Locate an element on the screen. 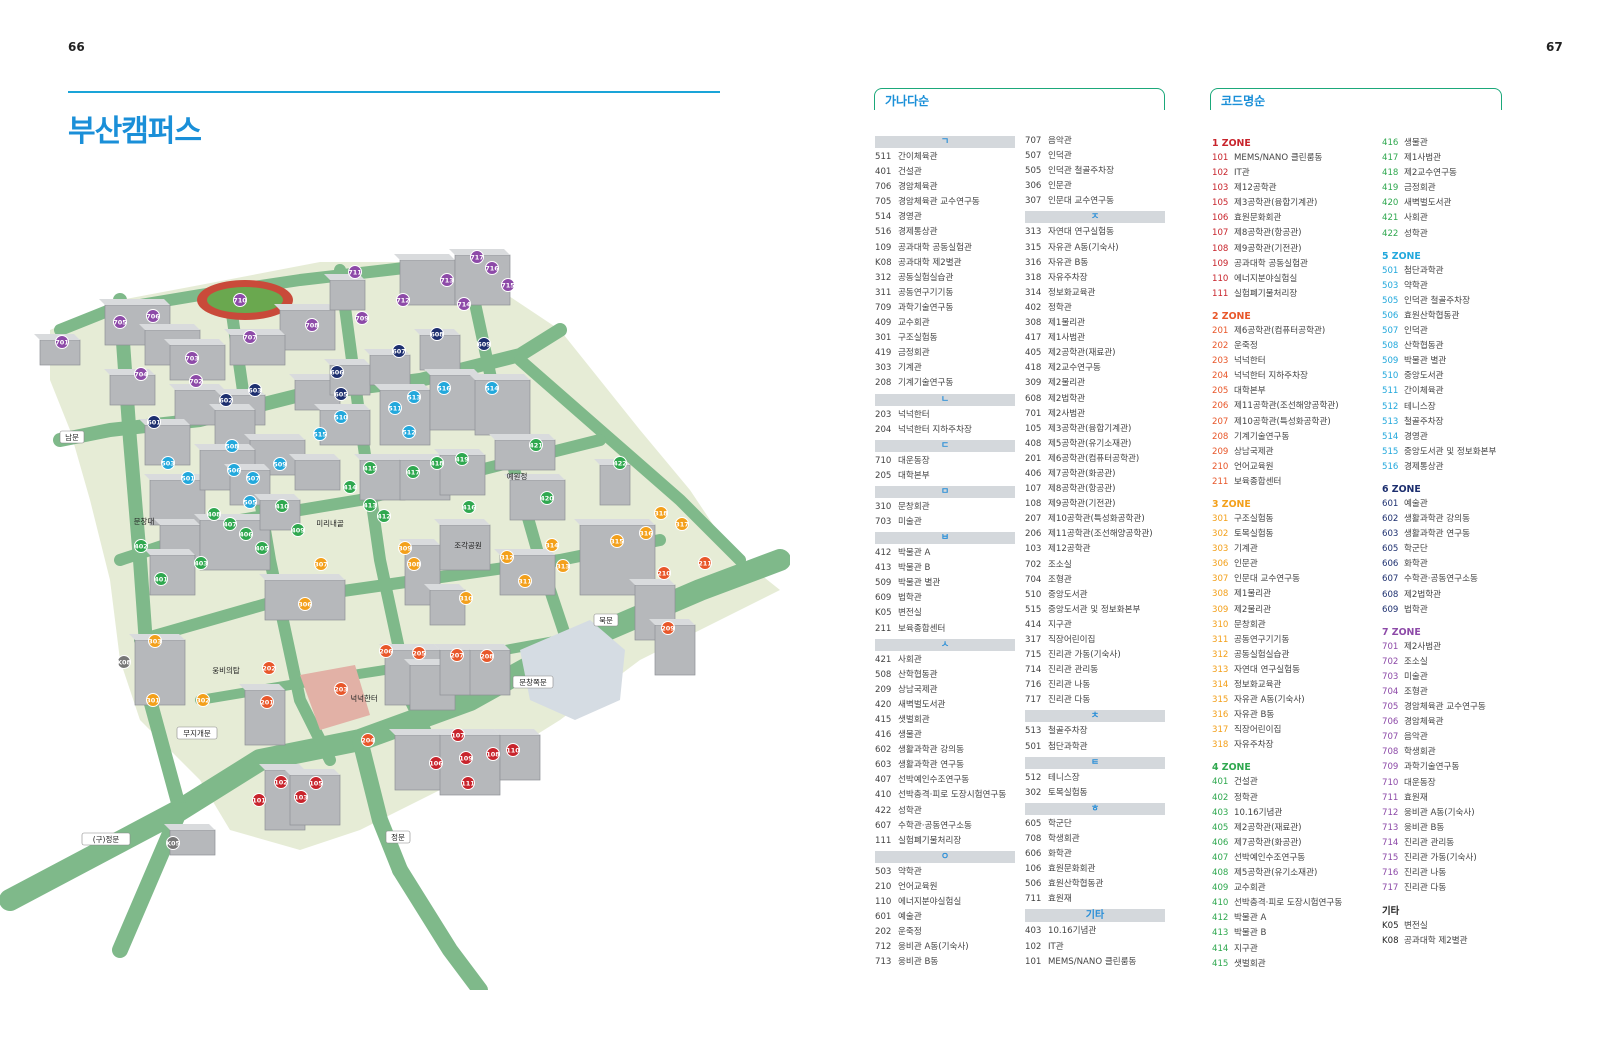  list-item: 206 제11공학관(조선해양공학관) is located at coordinates (1095, 534).